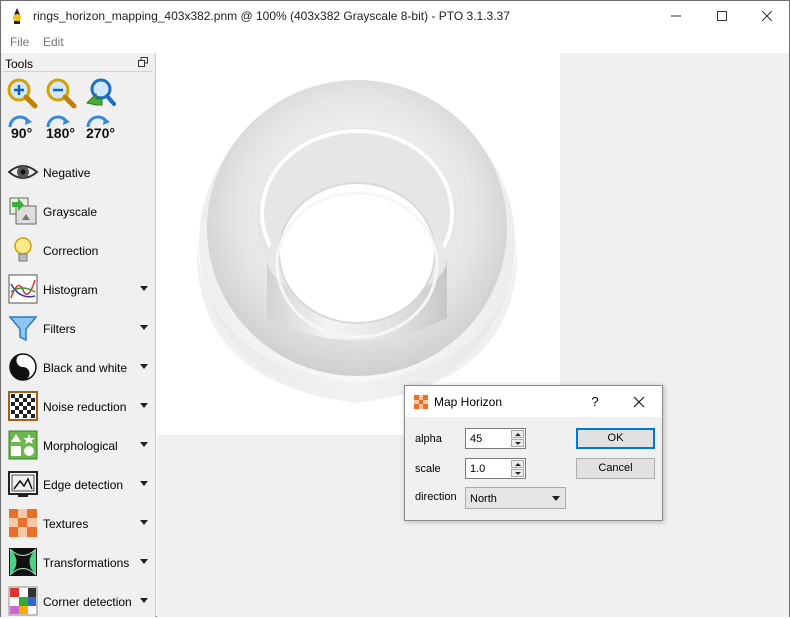  What do you see at coordinates (86, 563) in the screenshot?
I see `tool-label: Transformations` at bounding box center [86, 563].